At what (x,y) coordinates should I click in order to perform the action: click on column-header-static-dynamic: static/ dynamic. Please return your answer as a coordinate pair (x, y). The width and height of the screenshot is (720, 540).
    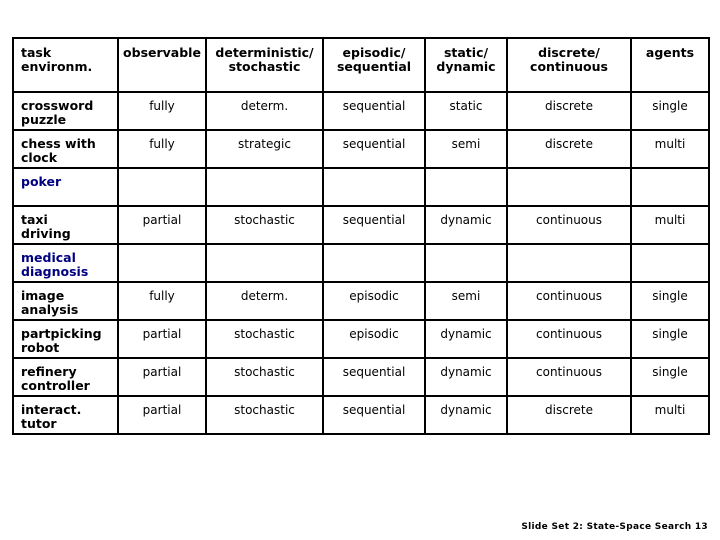
    Looking at the image, I should click on (466, 65).